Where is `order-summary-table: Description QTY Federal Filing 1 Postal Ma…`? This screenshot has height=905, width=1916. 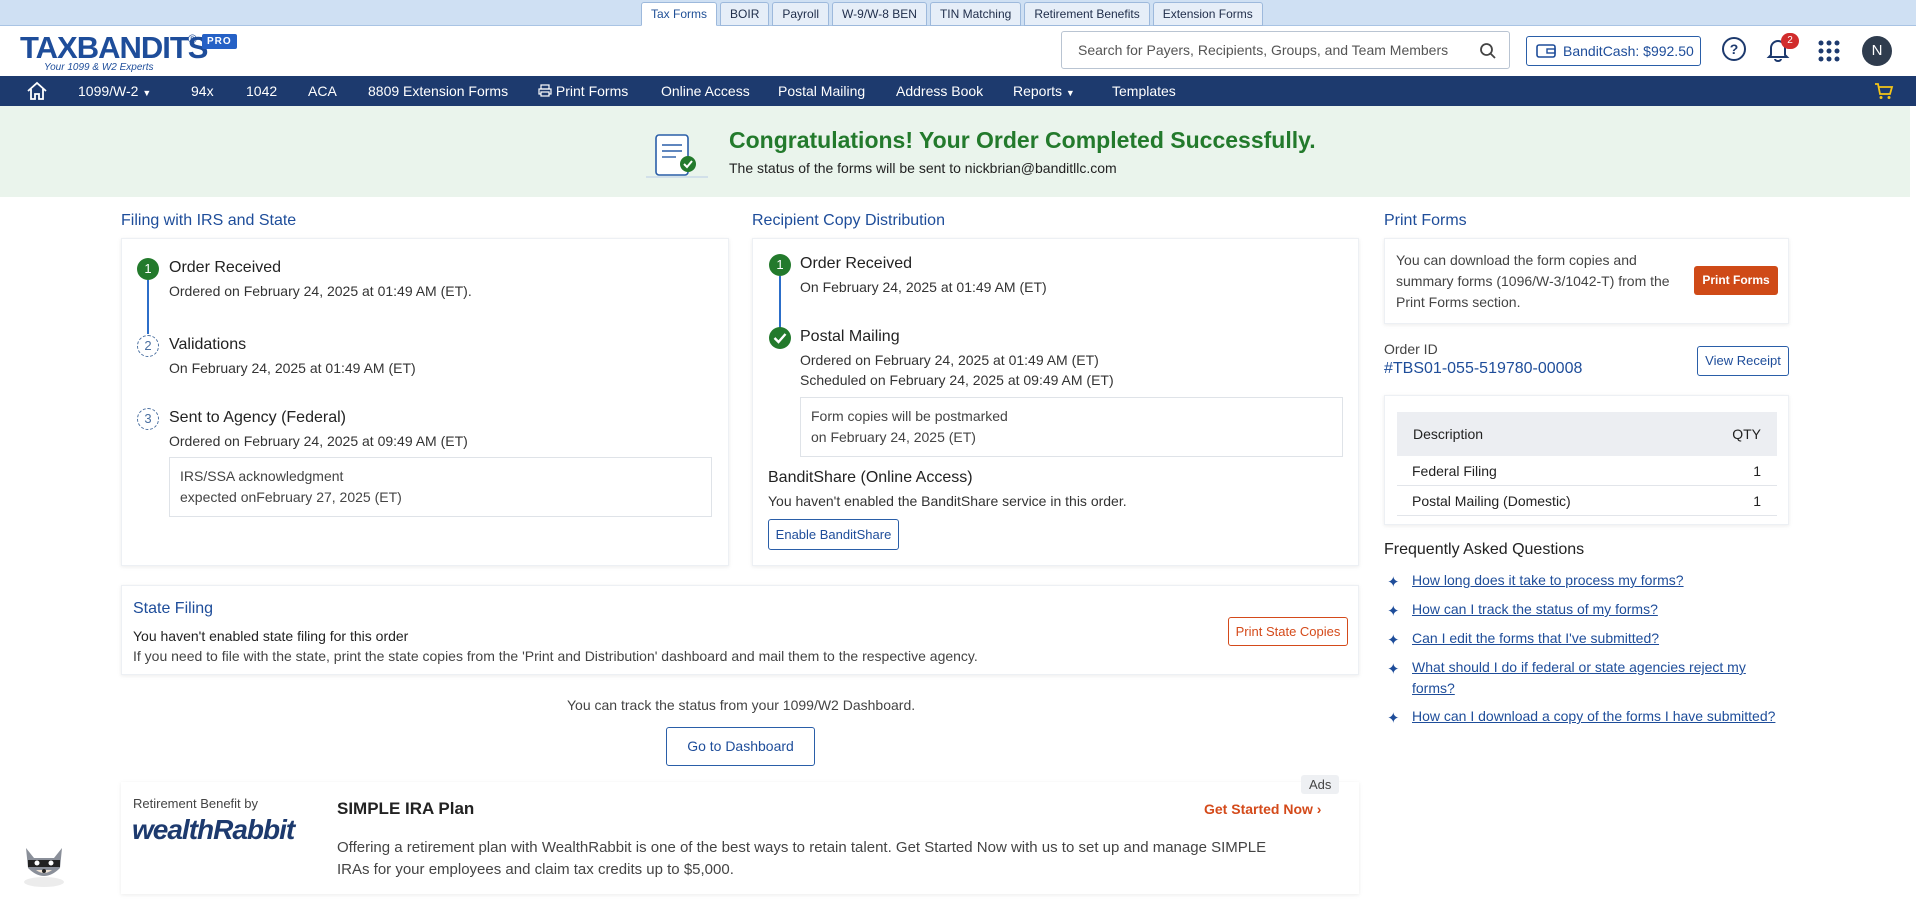 order-summary-table: Description QTY Federal Filing 1 Postal Ma… is located at coordinates (1587, 464).